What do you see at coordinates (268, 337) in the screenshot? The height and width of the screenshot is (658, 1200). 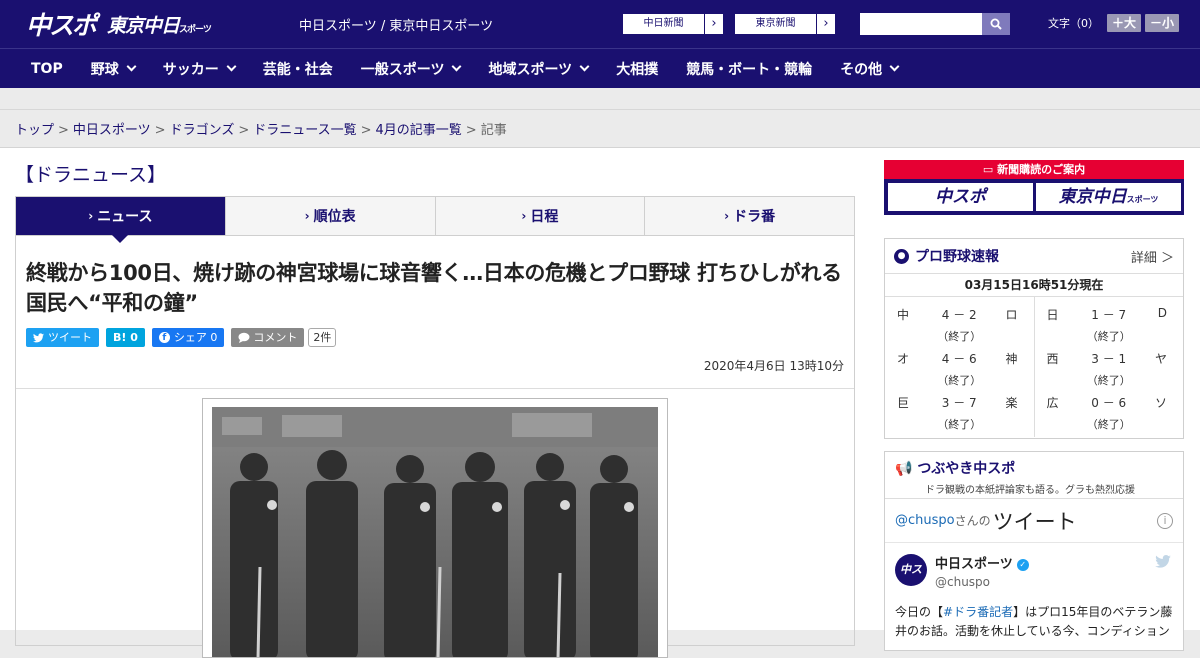 I see `comment-button: コメント` at bounding box center [268, 337].